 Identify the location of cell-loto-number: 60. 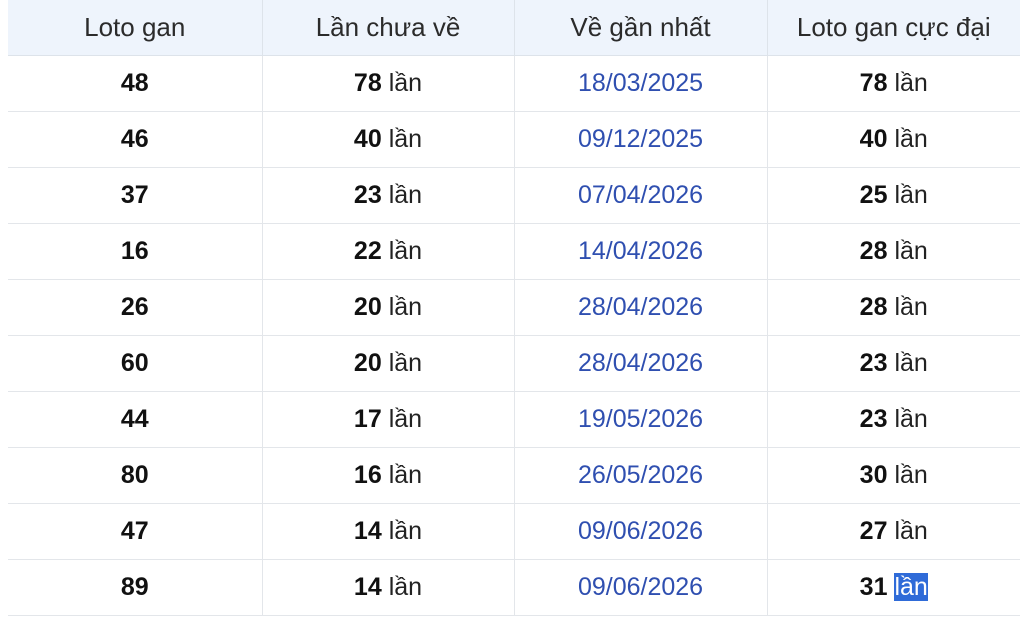
(135, 363).